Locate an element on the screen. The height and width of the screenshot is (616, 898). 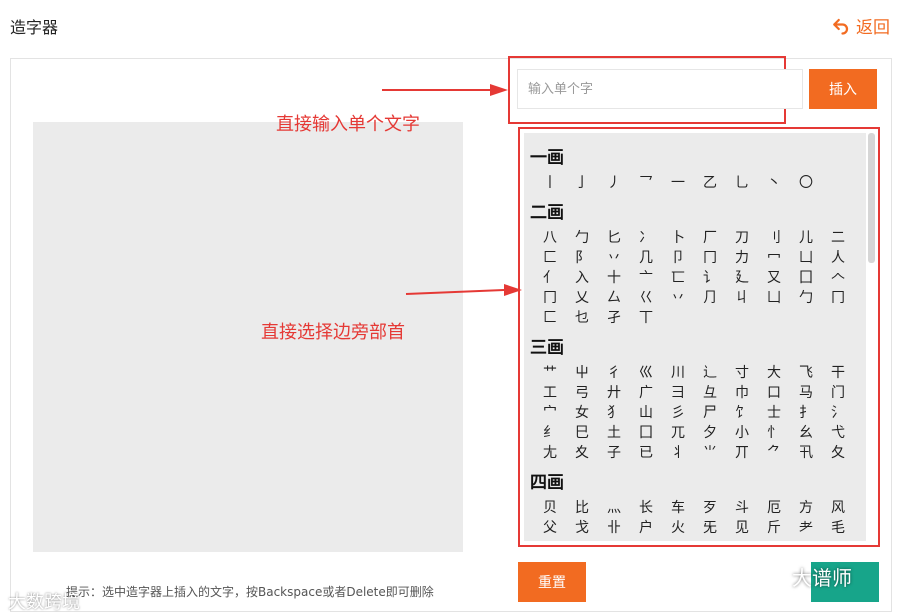
radical-item: 寸 is located at coordinates (742, 373).